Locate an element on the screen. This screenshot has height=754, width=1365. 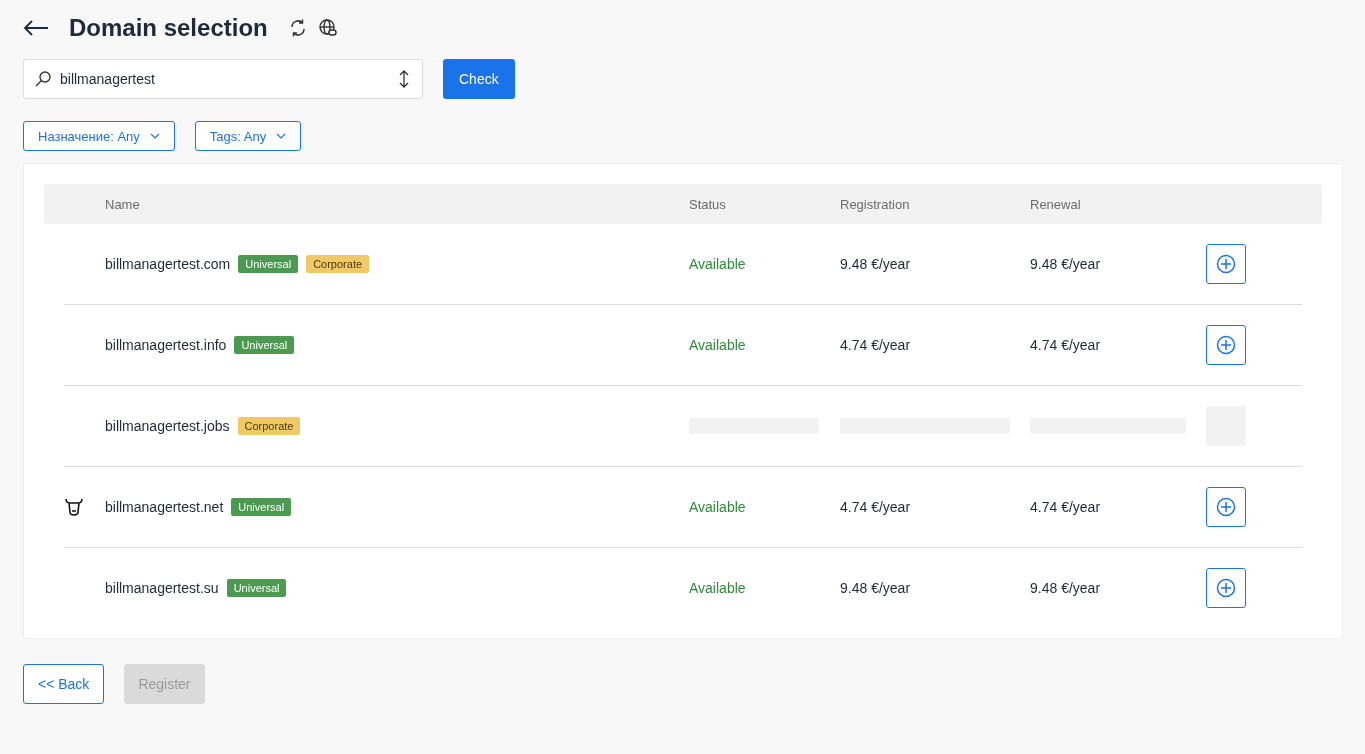
sort-arrows-icon is located at coordinates (404, 79).